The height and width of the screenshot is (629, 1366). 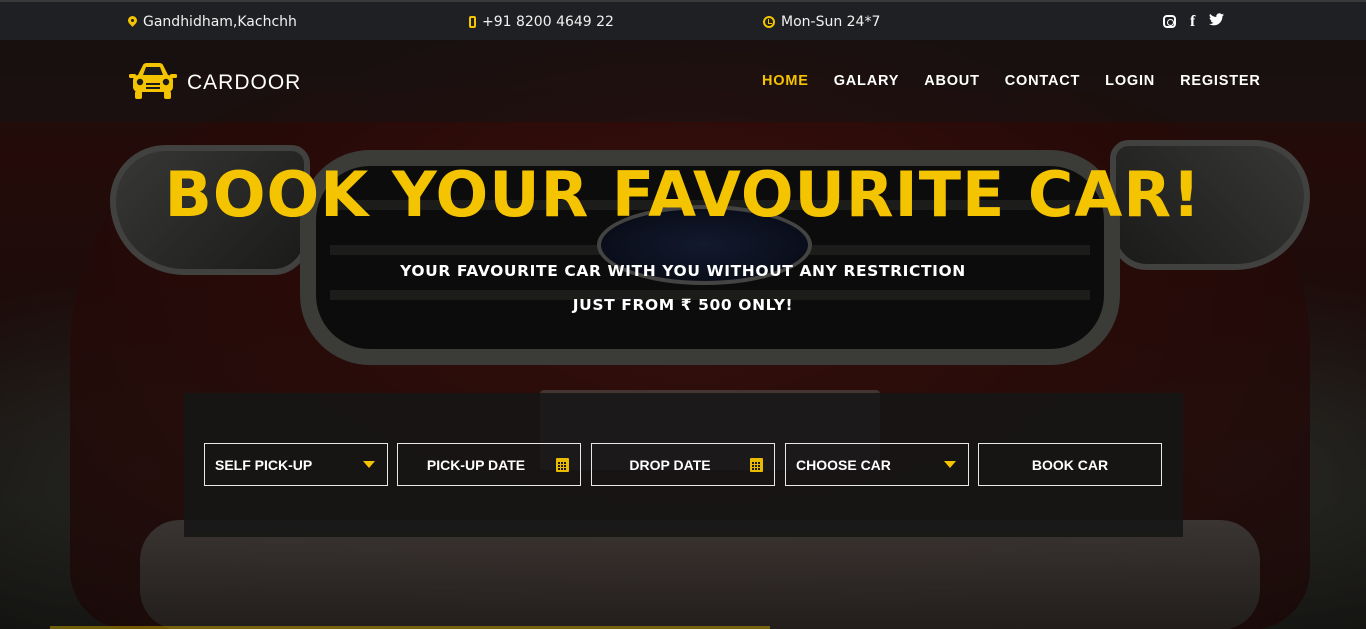 I want to click on pickup-type-select: SELF PICK-UP, so click(x=296, y=464).